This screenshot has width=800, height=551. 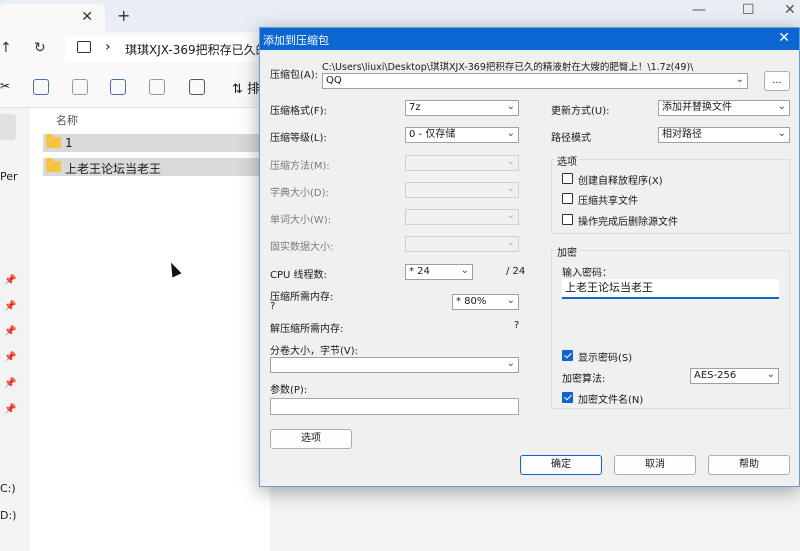 What do you see at coordinates (419, 271) in the screenshot?
I see `threads-value: * 24` at bounding box center [419, 271].